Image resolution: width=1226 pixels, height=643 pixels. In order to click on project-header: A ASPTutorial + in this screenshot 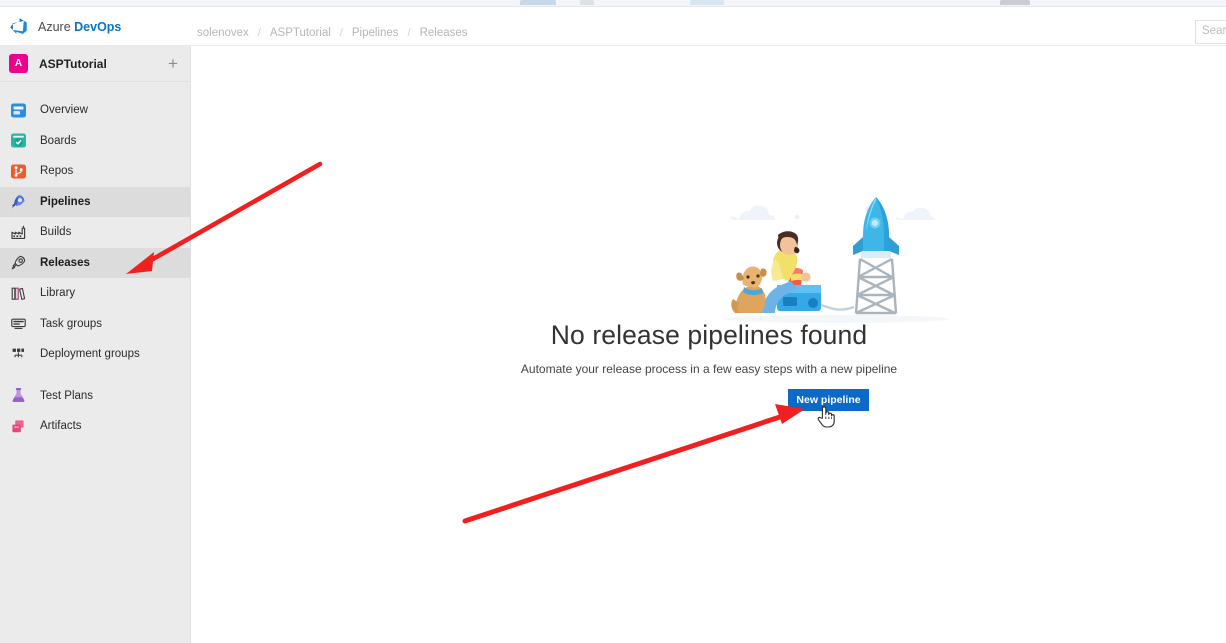, I will do `click(95, 64)`.